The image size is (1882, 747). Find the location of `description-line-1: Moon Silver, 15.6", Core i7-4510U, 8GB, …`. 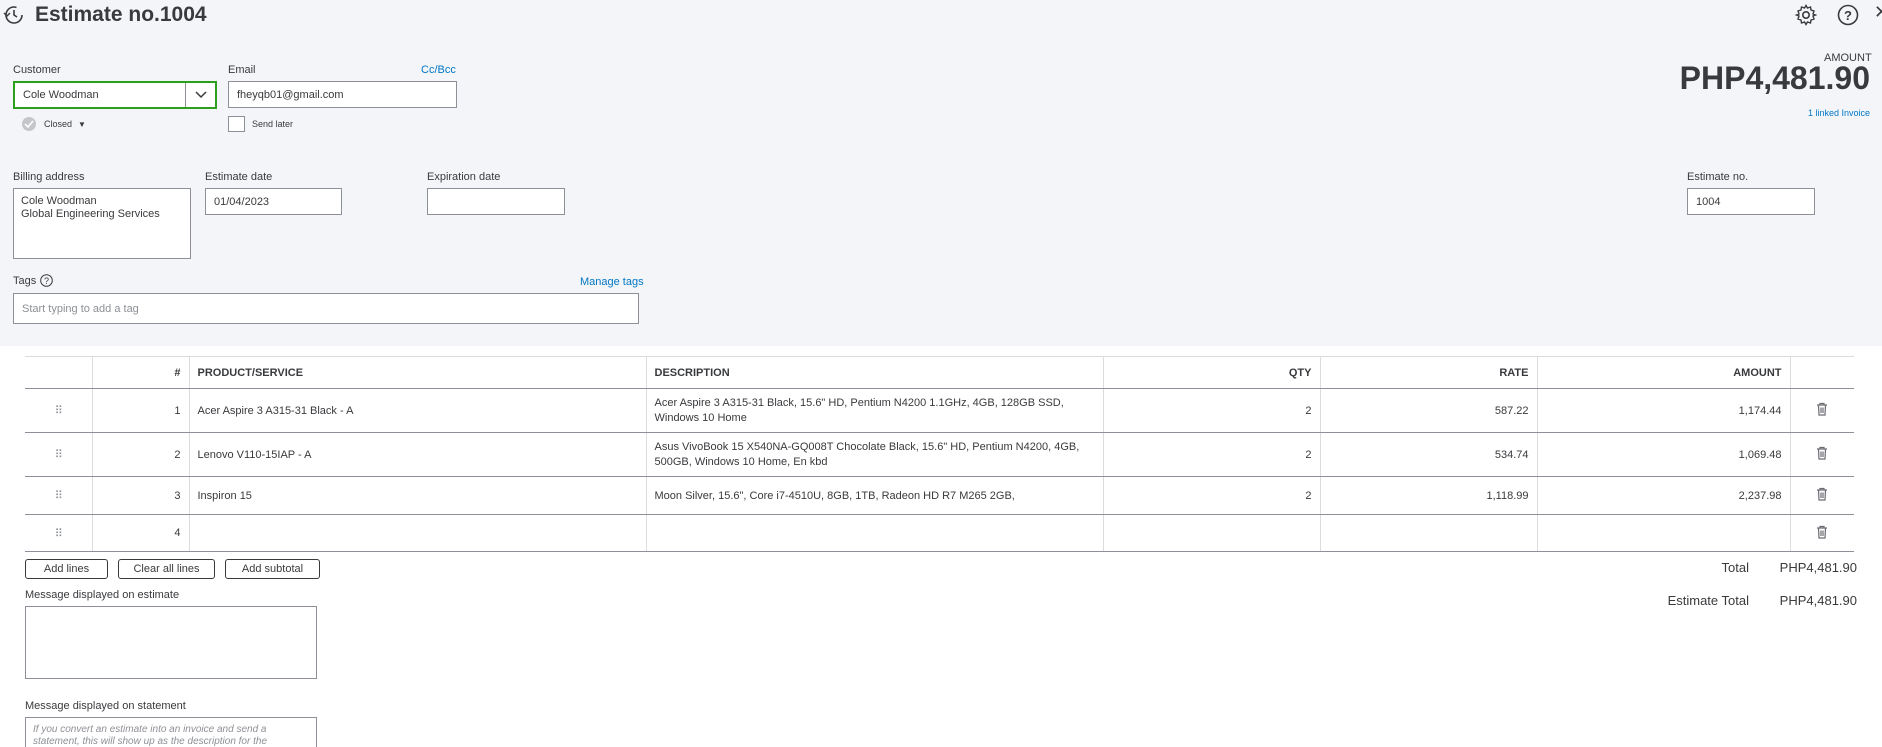

description-line-1: Moon Silver, 15.6", Core i7-4510U, 8GB, … is located at coordinates (834, 495).